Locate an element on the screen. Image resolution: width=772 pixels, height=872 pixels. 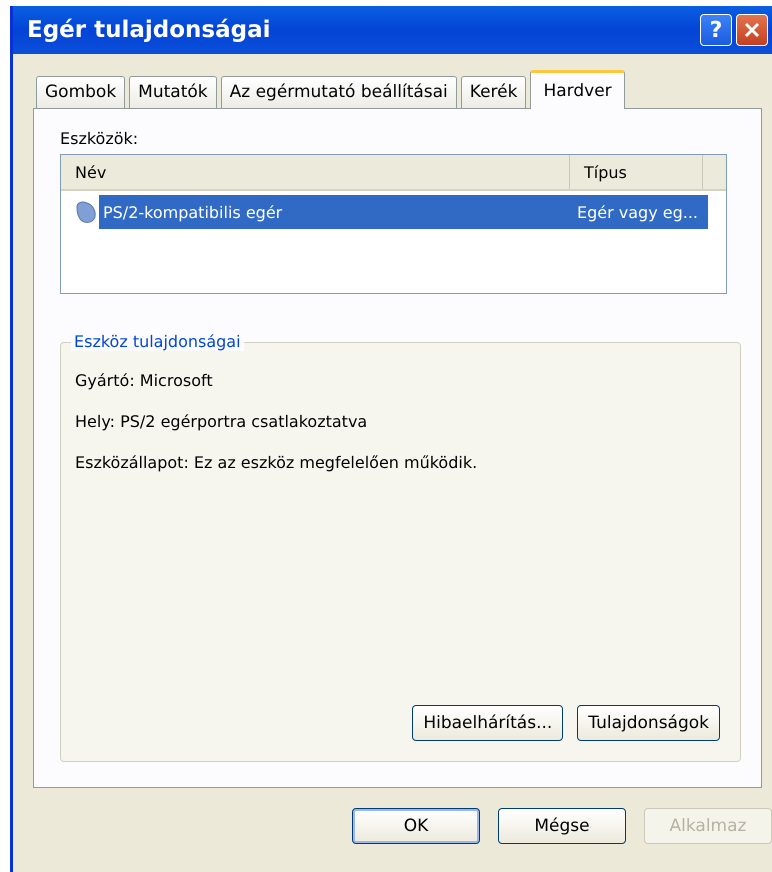
tab: Kerék is located at coordinates (493, 92).